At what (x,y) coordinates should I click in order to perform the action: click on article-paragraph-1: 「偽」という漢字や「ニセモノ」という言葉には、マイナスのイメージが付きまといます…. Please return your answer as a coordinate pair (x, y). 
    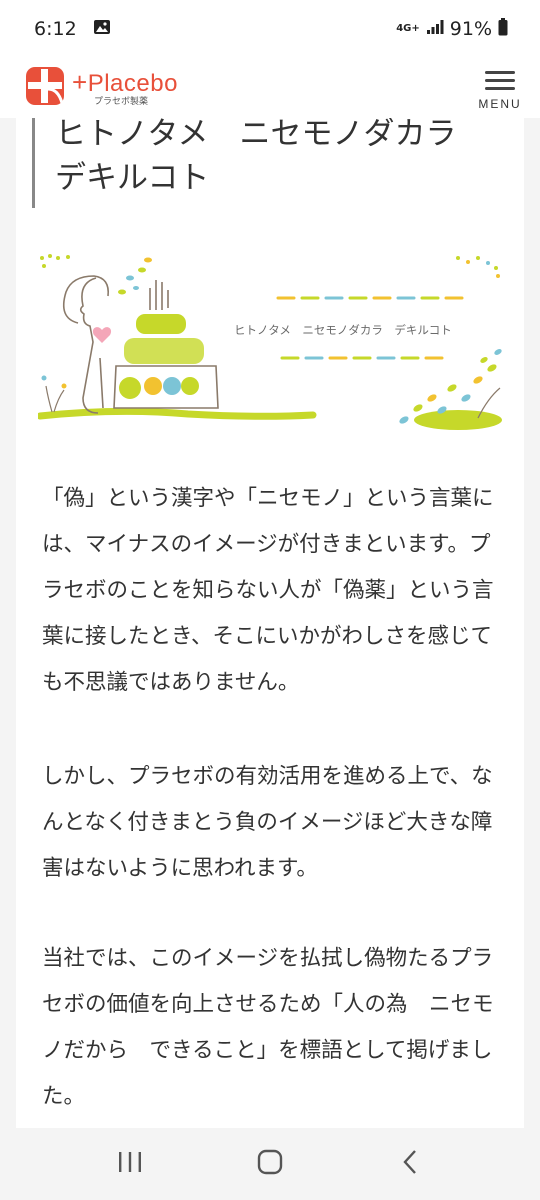
    Looking at the image, I should click on (268, 590).